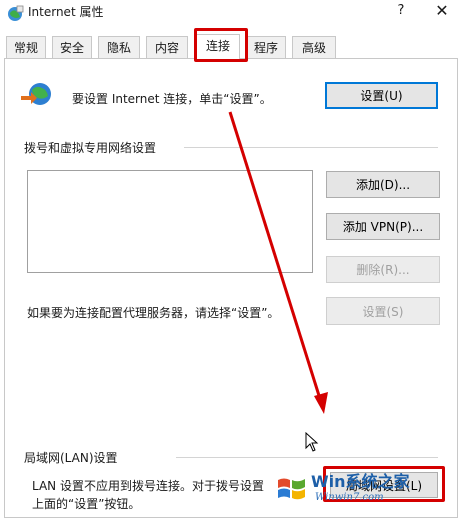  I want to click on tab-programs: 程序, so click(266, 47).